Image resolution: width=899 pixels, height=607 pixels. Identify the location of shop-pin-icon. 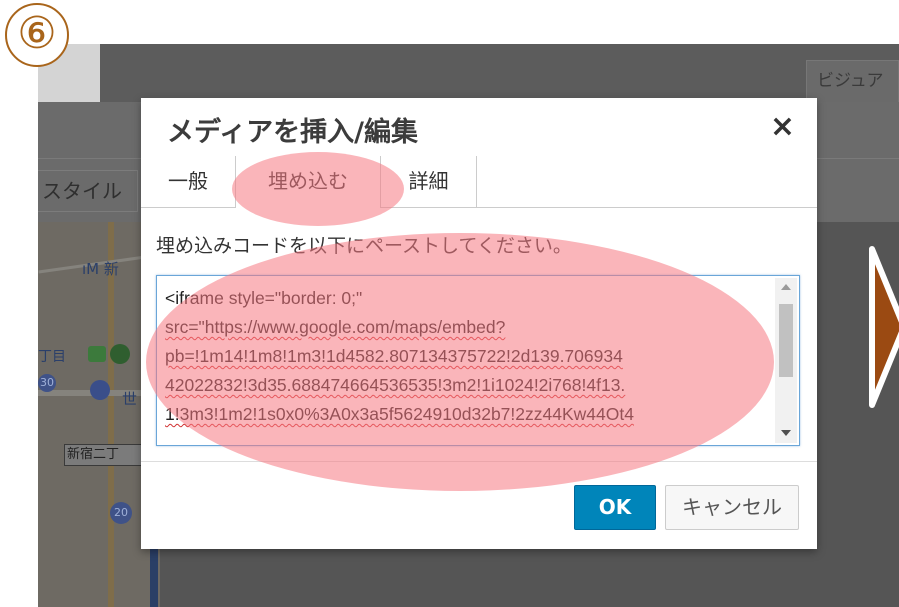
(100, 390).